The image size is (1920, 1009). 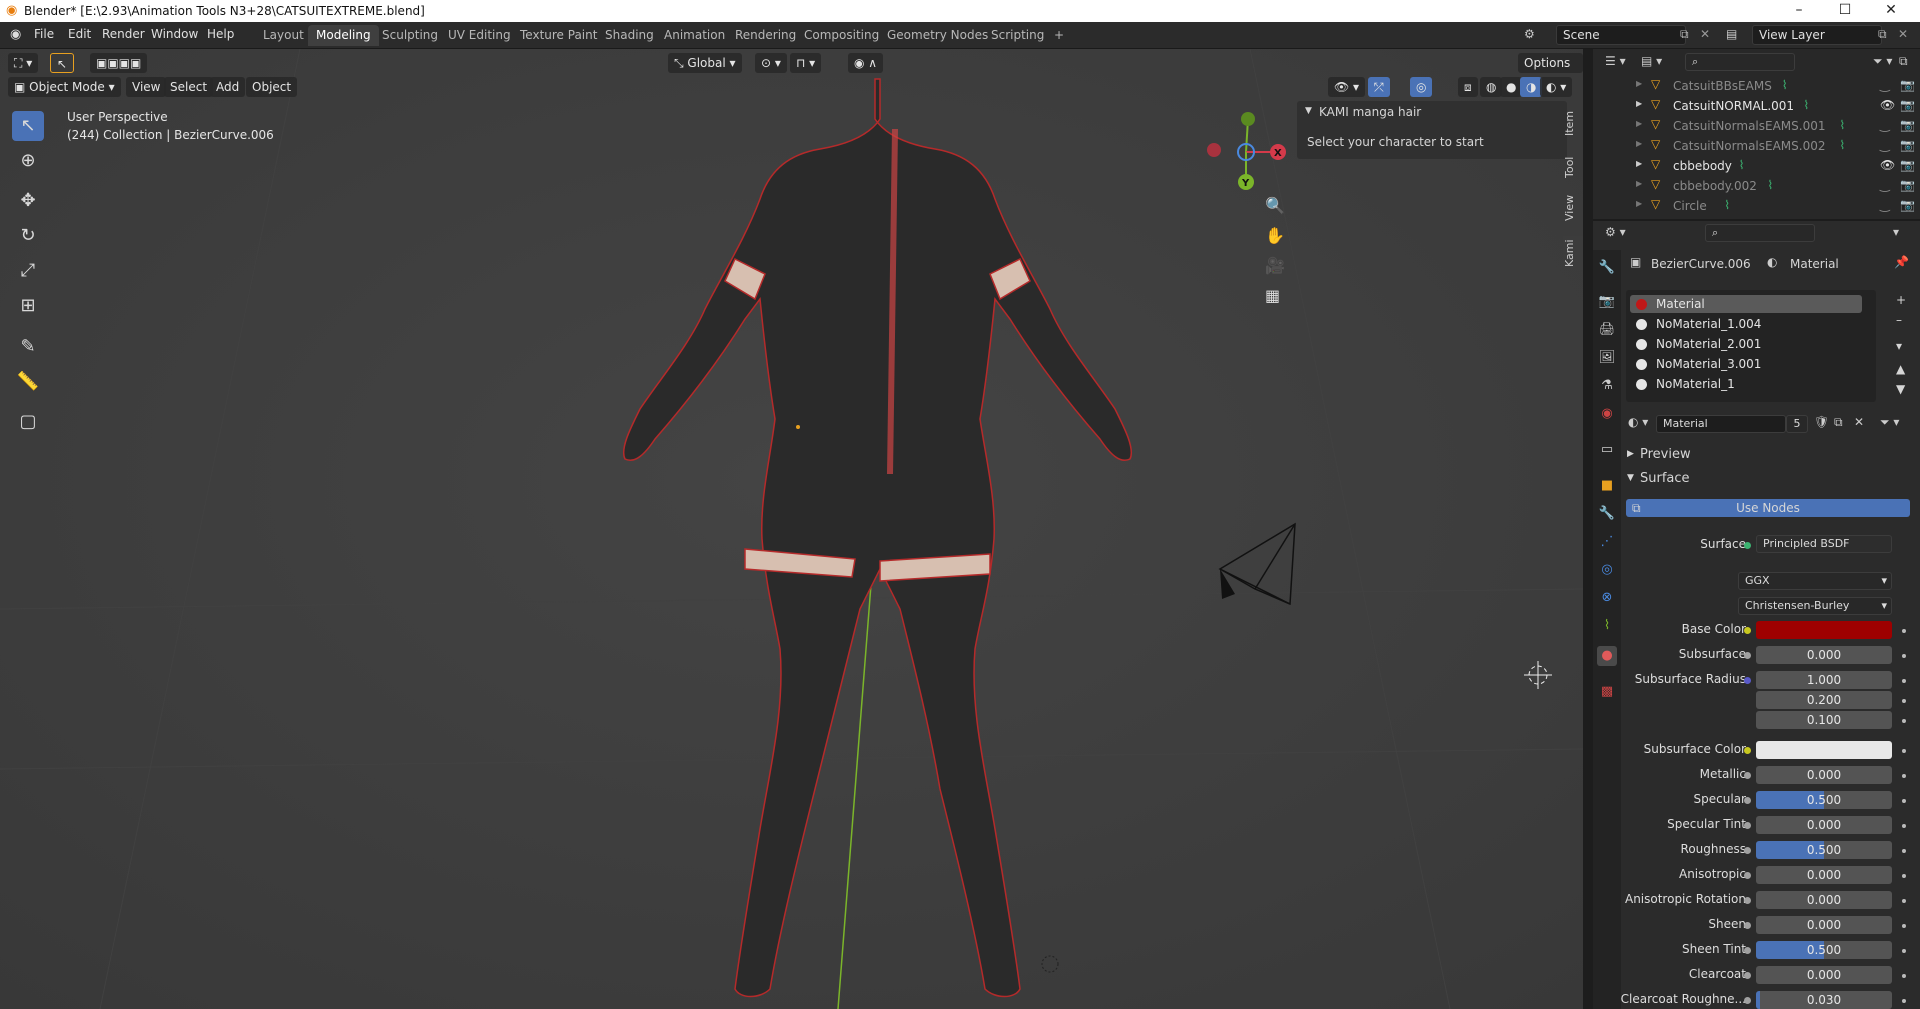 What do you see at coordinates (1607, 268) in the screenshot?
I see `tool-properties-tab-icon: 🔧` at bounding box center [1607, 268].